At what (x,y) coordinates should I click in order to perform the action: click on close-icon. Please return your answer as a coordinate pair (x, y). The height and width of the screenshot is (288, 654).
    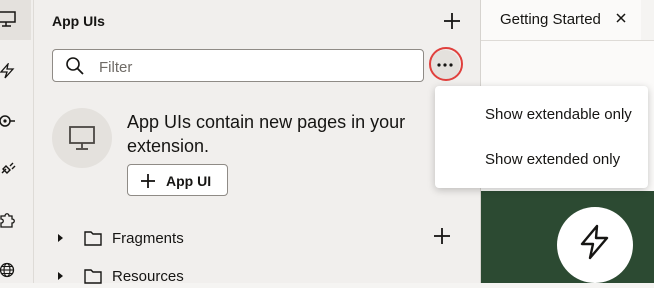
    Looking at the image, I should click on (621, 18).